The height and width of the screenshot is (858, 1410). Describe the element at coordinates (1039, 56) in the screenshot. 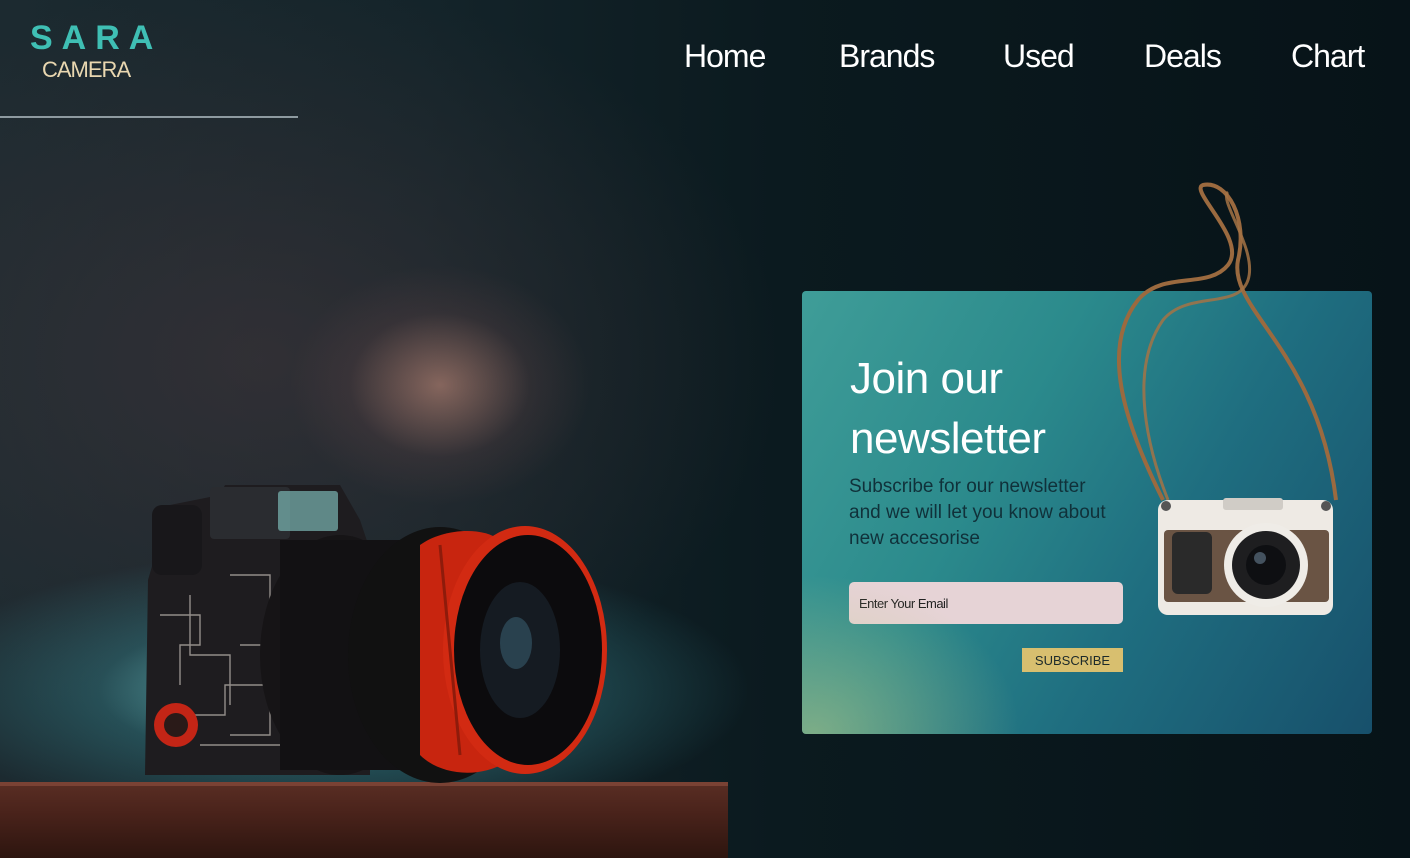

I see `nav-used: Used` at that location.